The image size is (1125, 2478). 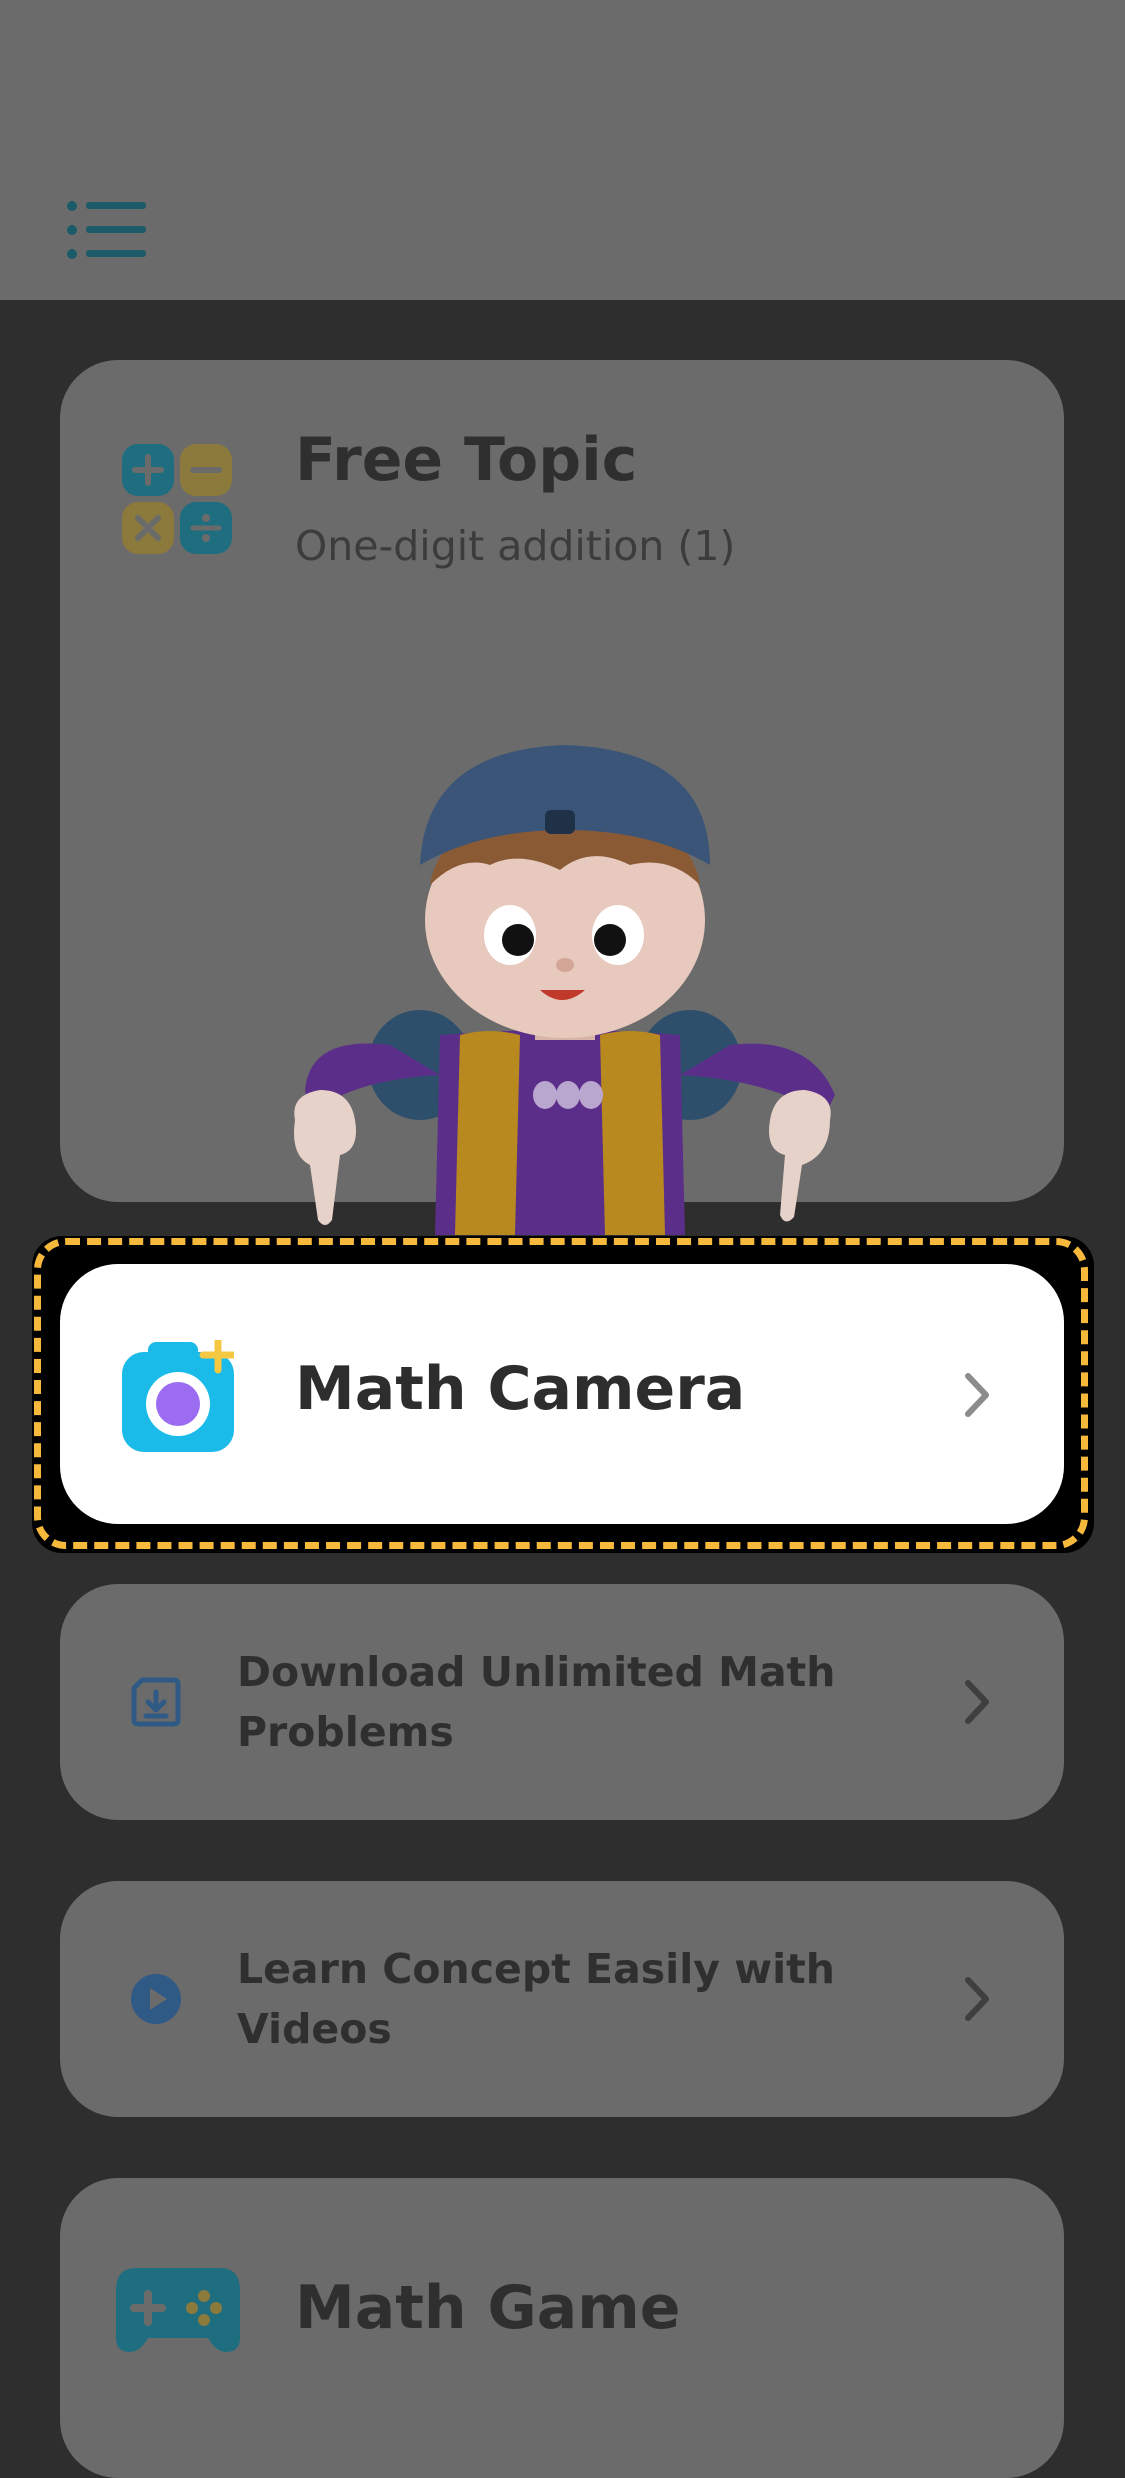 What do you see at coordinates (536, 1999) in the screenshot?
I see `learn-videos-label: Learn Concept Easily with Videos` at bounding box center [536, 1999].